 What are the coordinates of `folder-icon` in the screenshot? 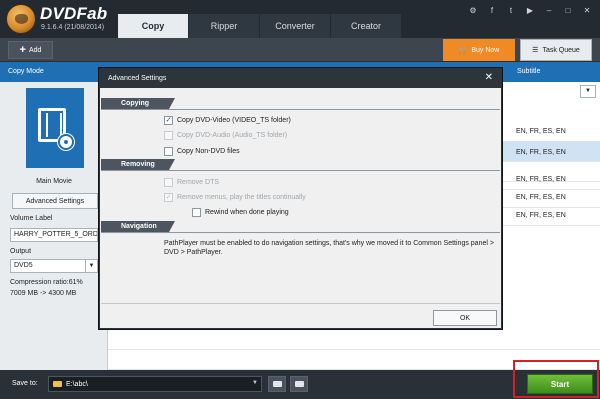 It's located at (57, 384).